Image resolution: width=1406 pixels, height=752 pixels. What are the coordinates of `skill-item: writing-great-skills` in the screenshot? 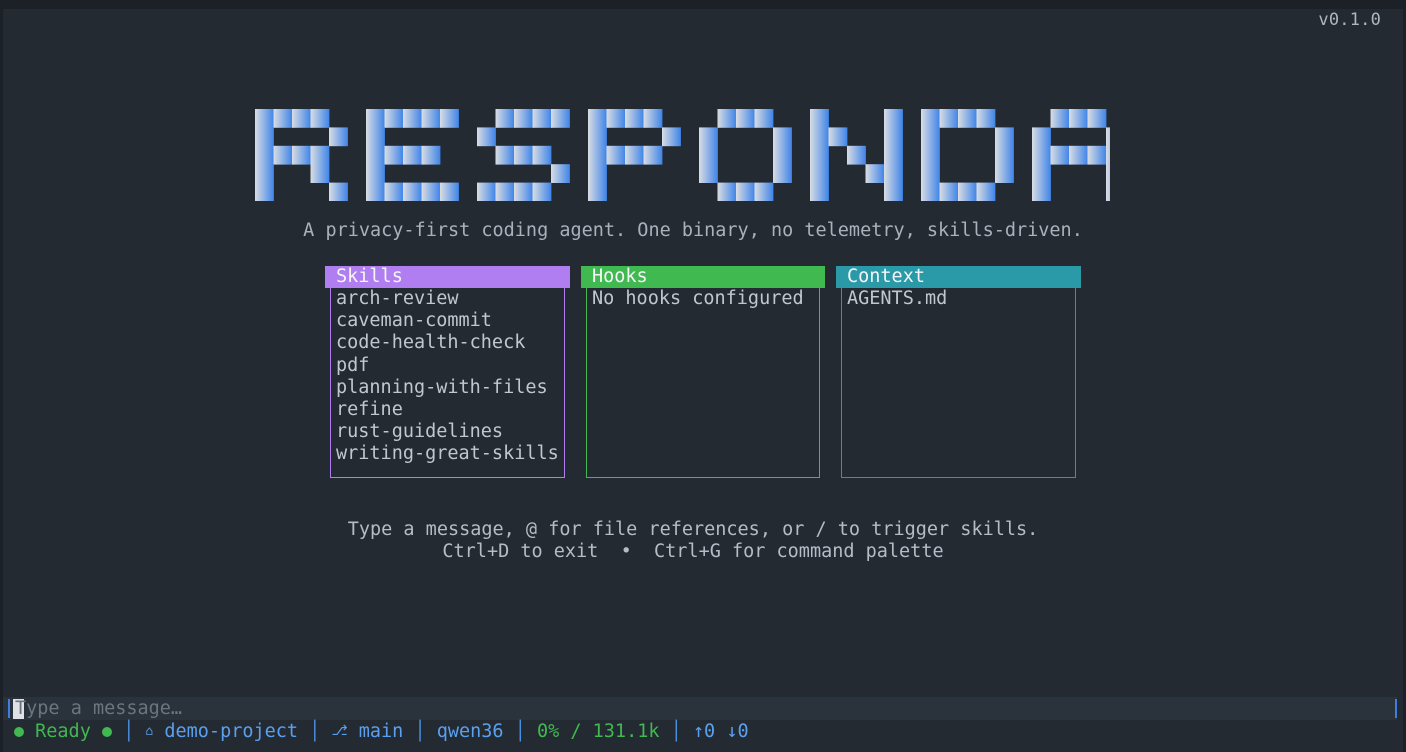 It's located at (447, 454).